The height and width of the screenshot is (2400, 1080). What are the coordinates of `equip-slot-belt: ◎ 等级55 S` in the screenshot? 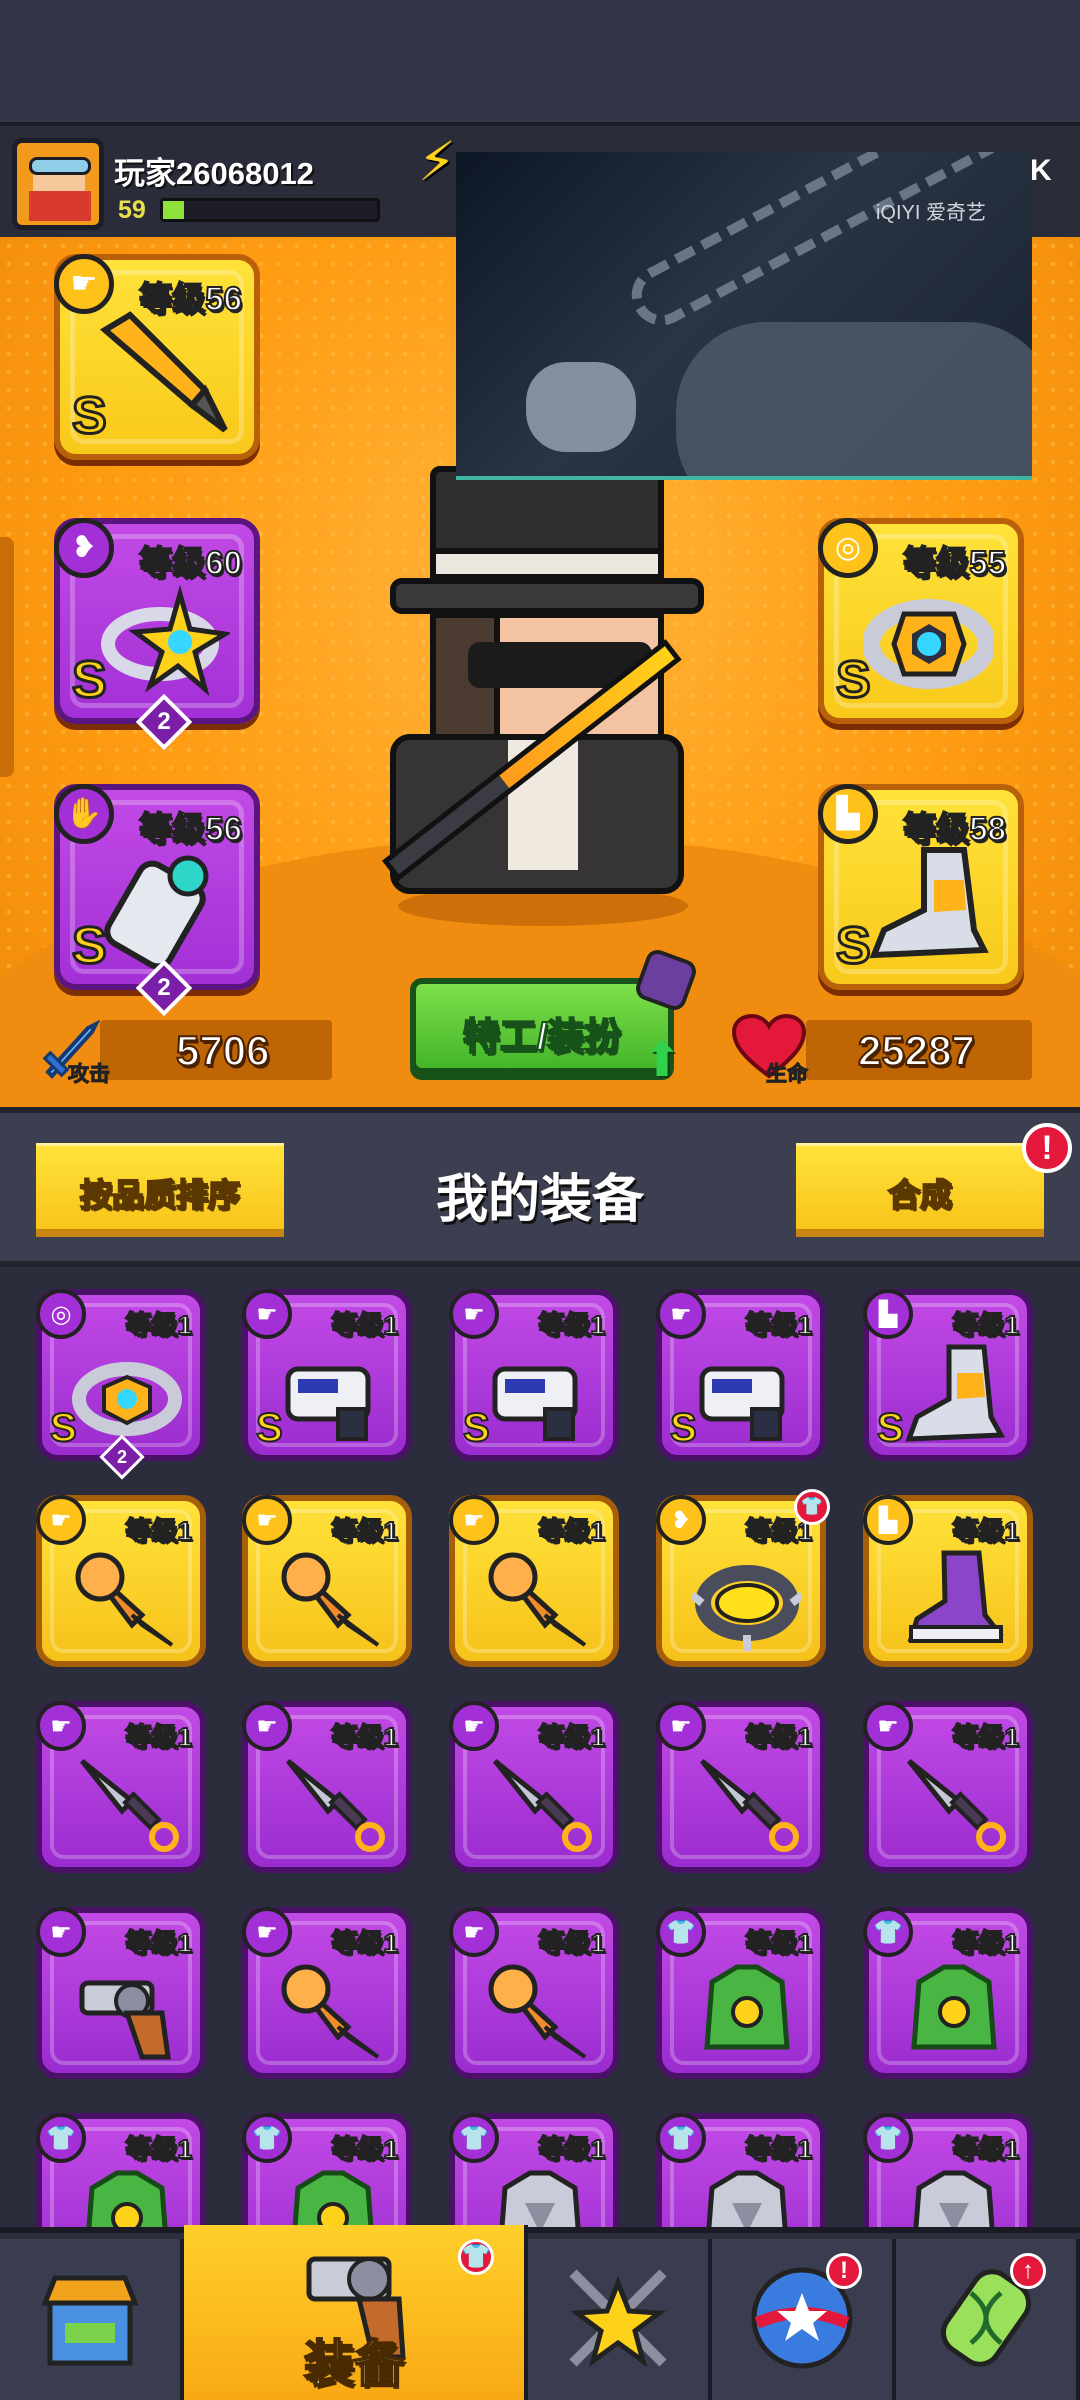 It's located at (921, 621).